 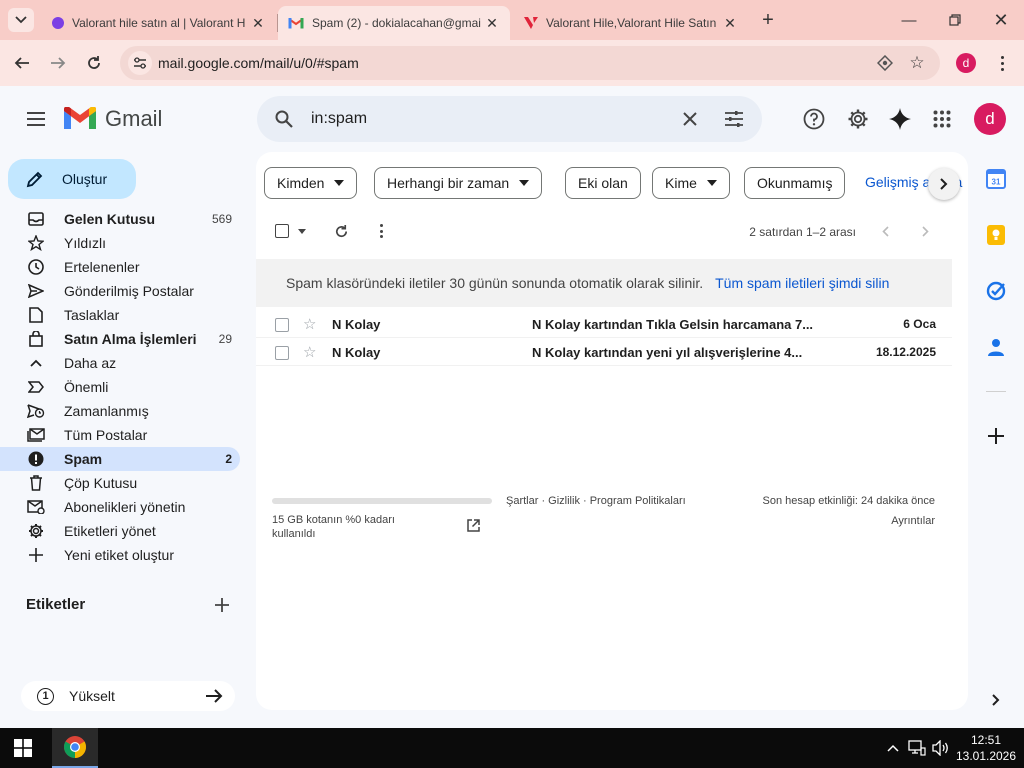 What do you see at coordinates (494, 119) in the screenshot?
I see `search-input: in:spam` at bounding box center [494, 119].